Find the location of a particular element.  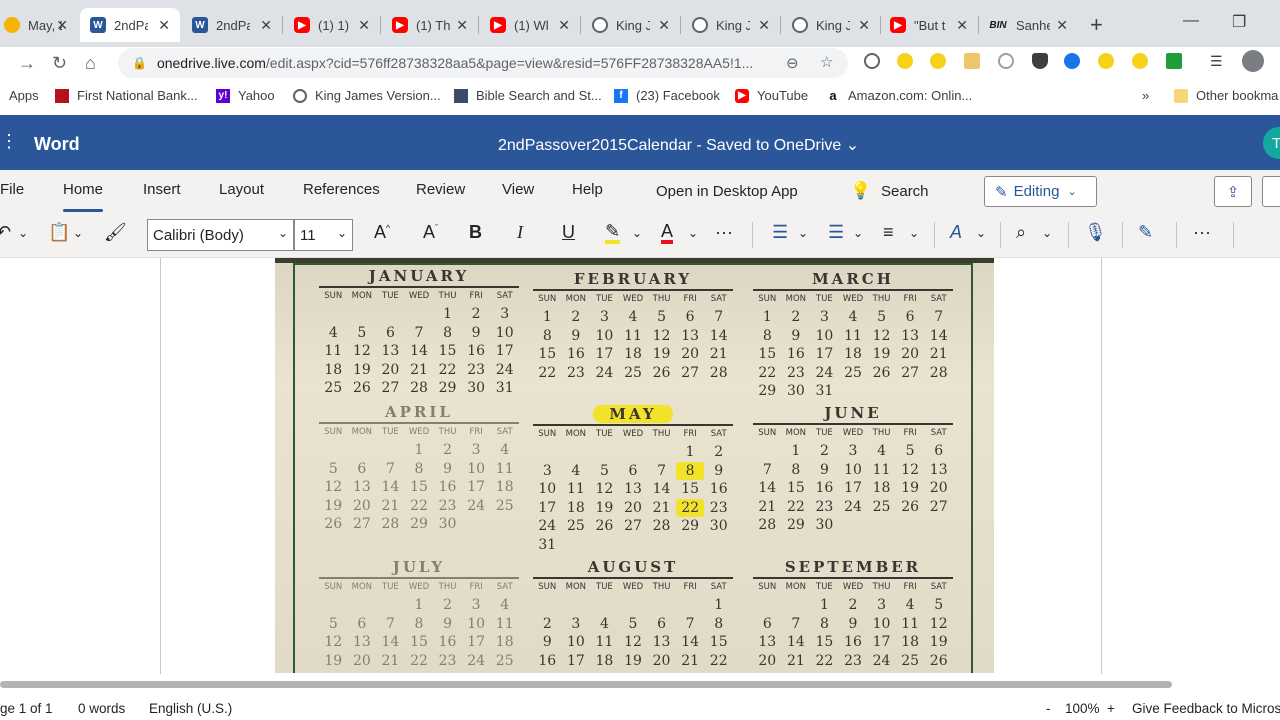

extension-box-icon is located at coordinates (972, 61).